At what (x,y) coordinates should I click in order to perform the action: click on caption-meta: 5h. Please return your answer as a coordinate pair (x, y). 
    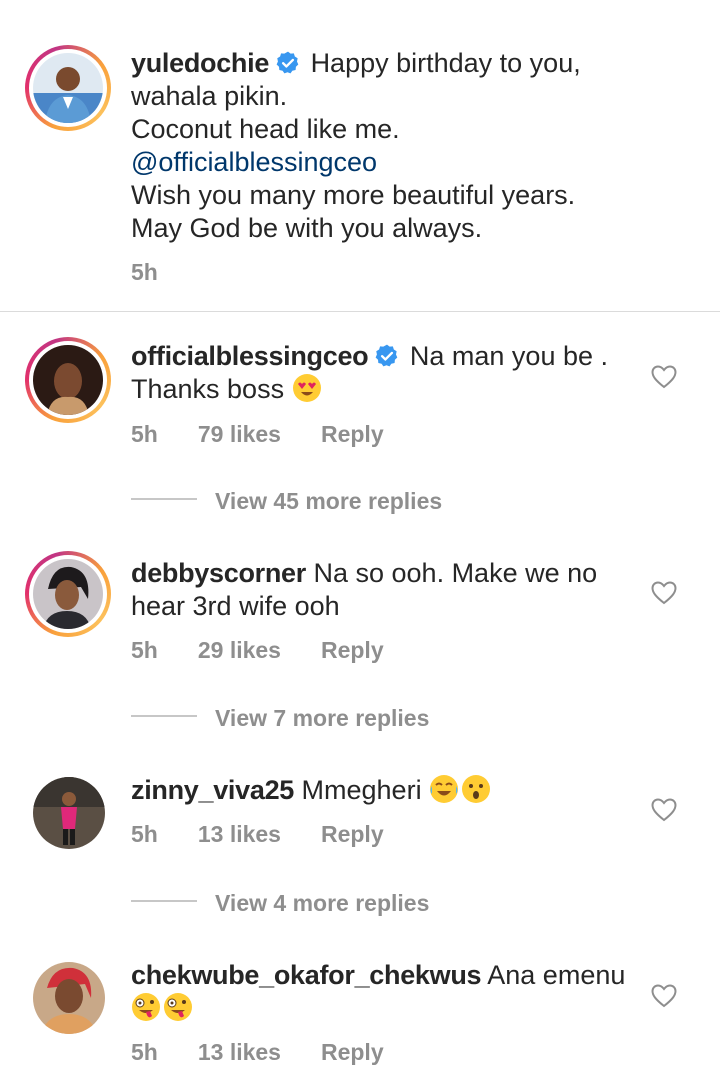
    Looking at the image, I should click on (144, 272).